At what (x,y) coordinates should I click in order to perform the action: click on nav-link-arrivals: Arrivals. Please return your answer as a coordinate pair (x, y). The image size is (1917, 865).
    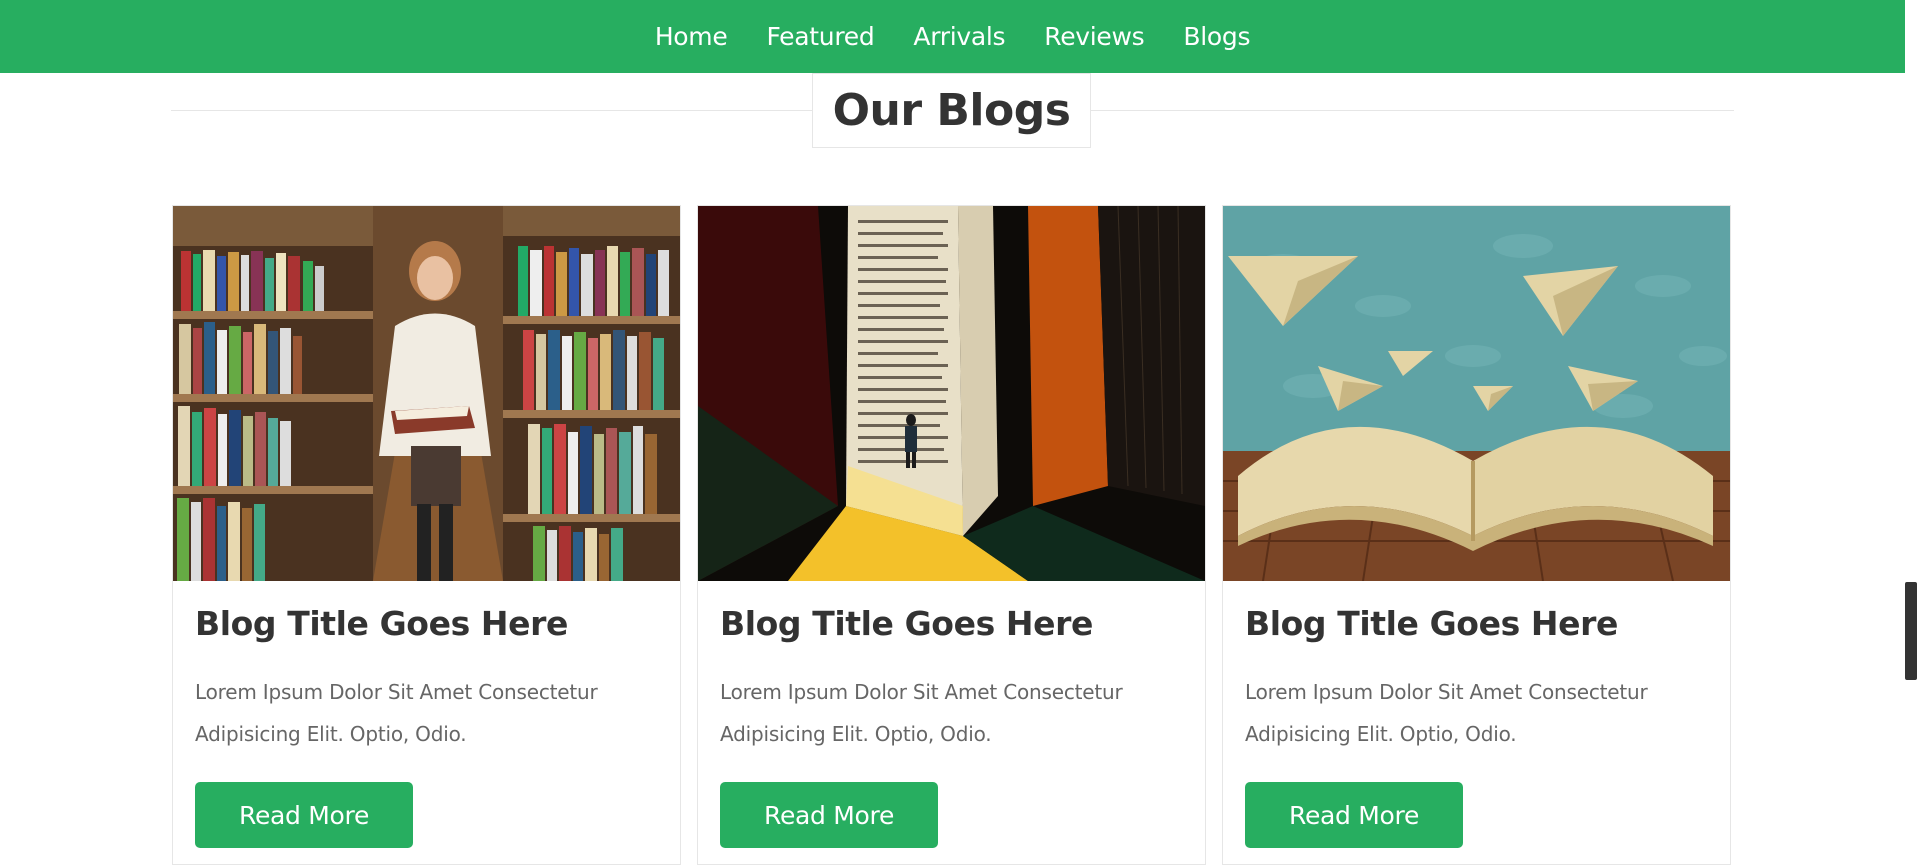
    Looking at the image, I should click on (959, 36).